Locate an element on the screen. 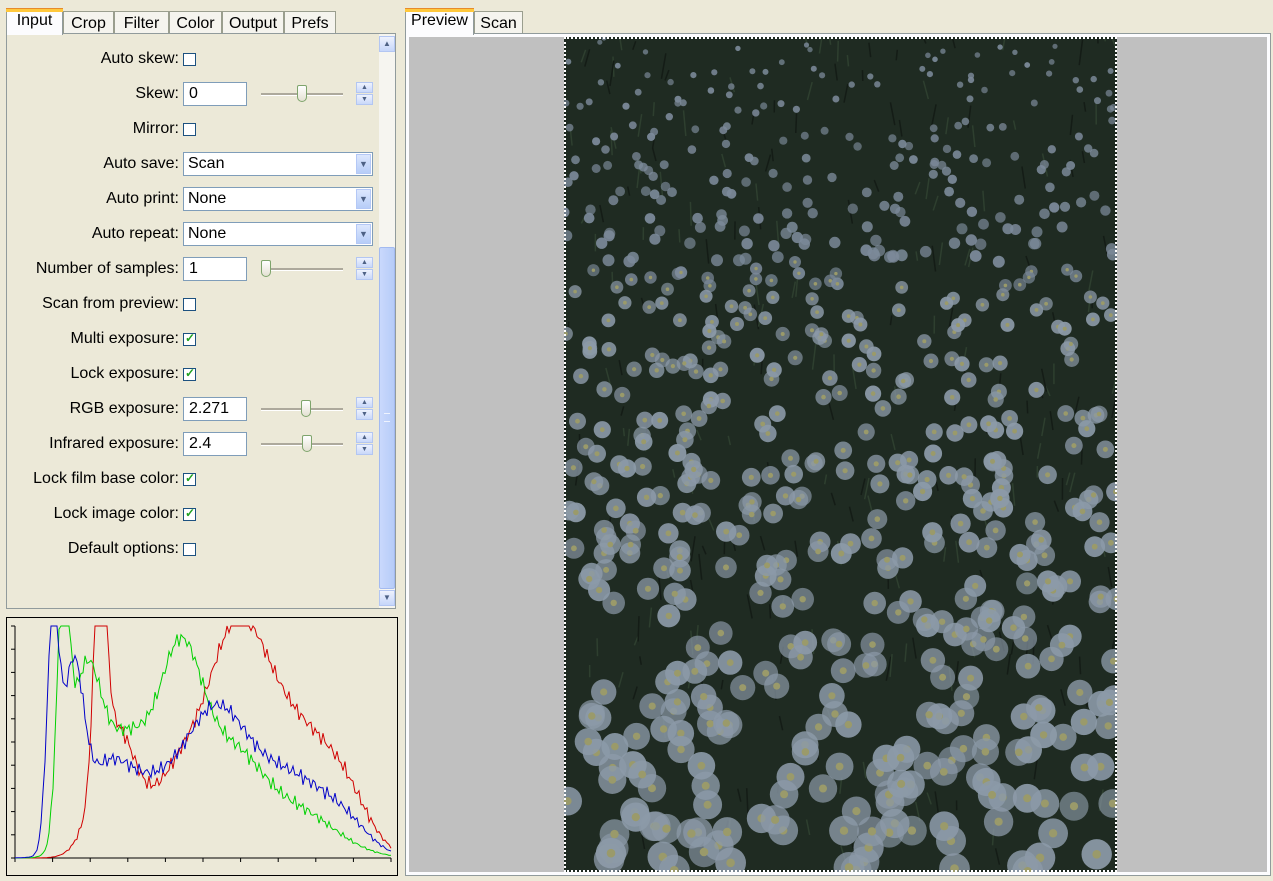  skew-slider is located at coordinates (302, 93).